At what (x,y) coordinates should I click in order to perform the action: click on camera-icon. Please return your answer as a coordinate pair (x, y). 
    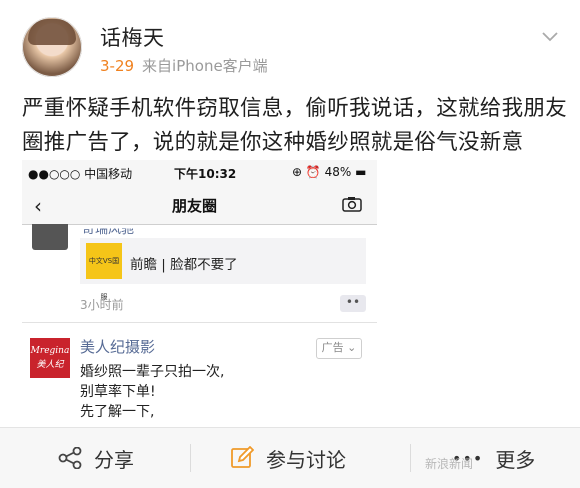
    Looking at the image, I should click on (352, 204).